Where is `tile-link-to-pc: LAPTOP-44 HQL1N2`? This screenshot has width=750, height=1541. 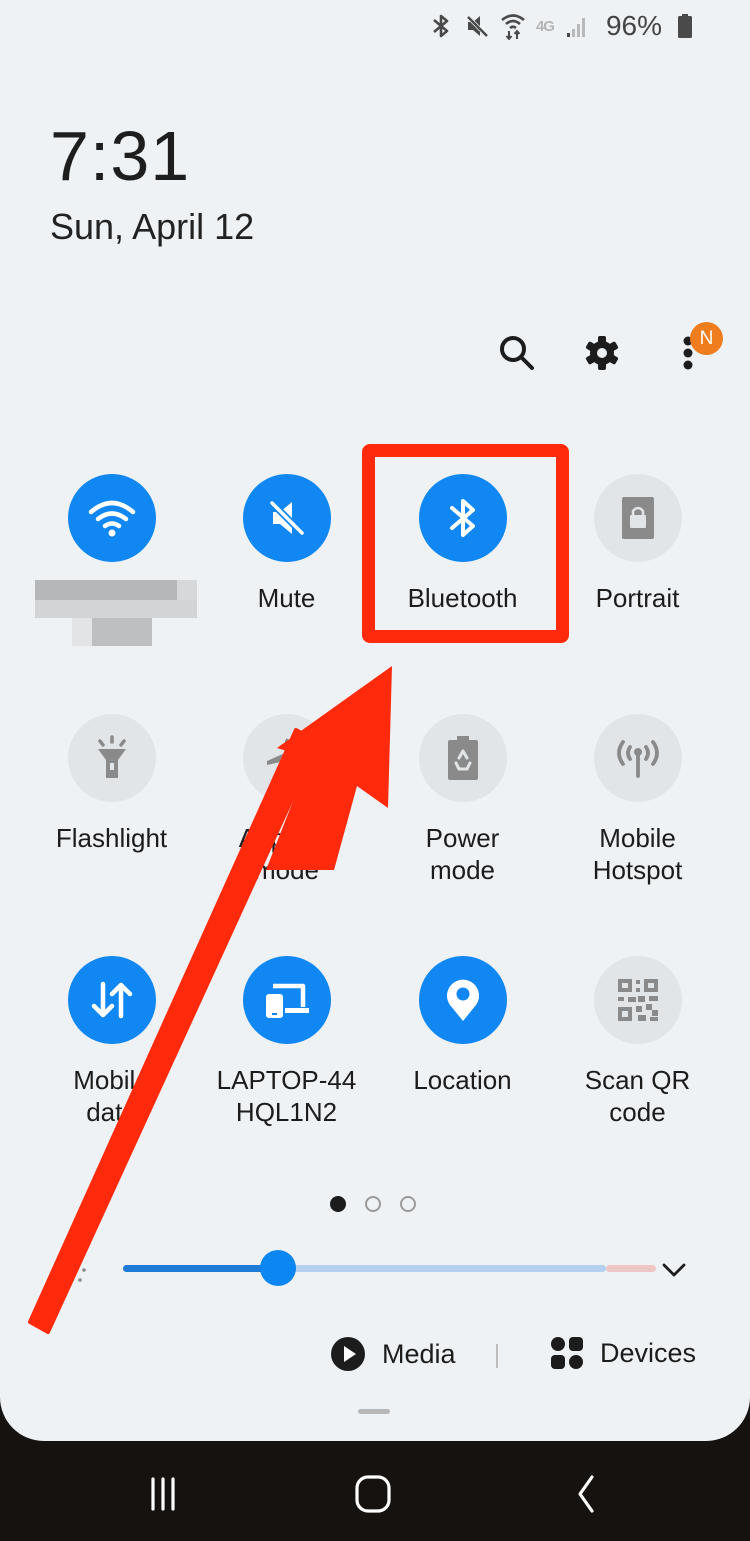 tile-link-to-pc: LAPTOP-44 HQL1N2 is located at coordinates (286, 1042).